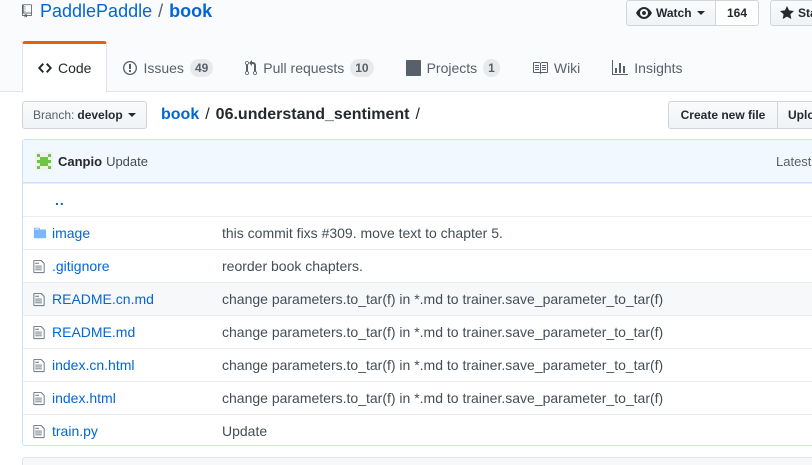  I want to click on star-icon, so click(787, 12).